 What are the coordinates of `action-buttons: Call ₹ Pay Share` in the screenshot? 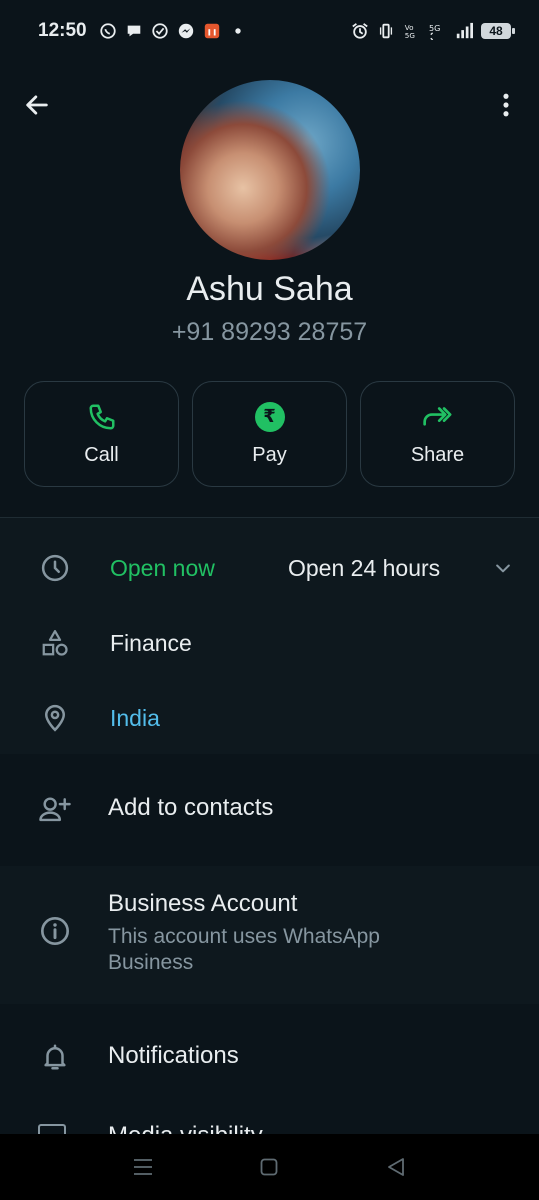 It's located at (269, 434).